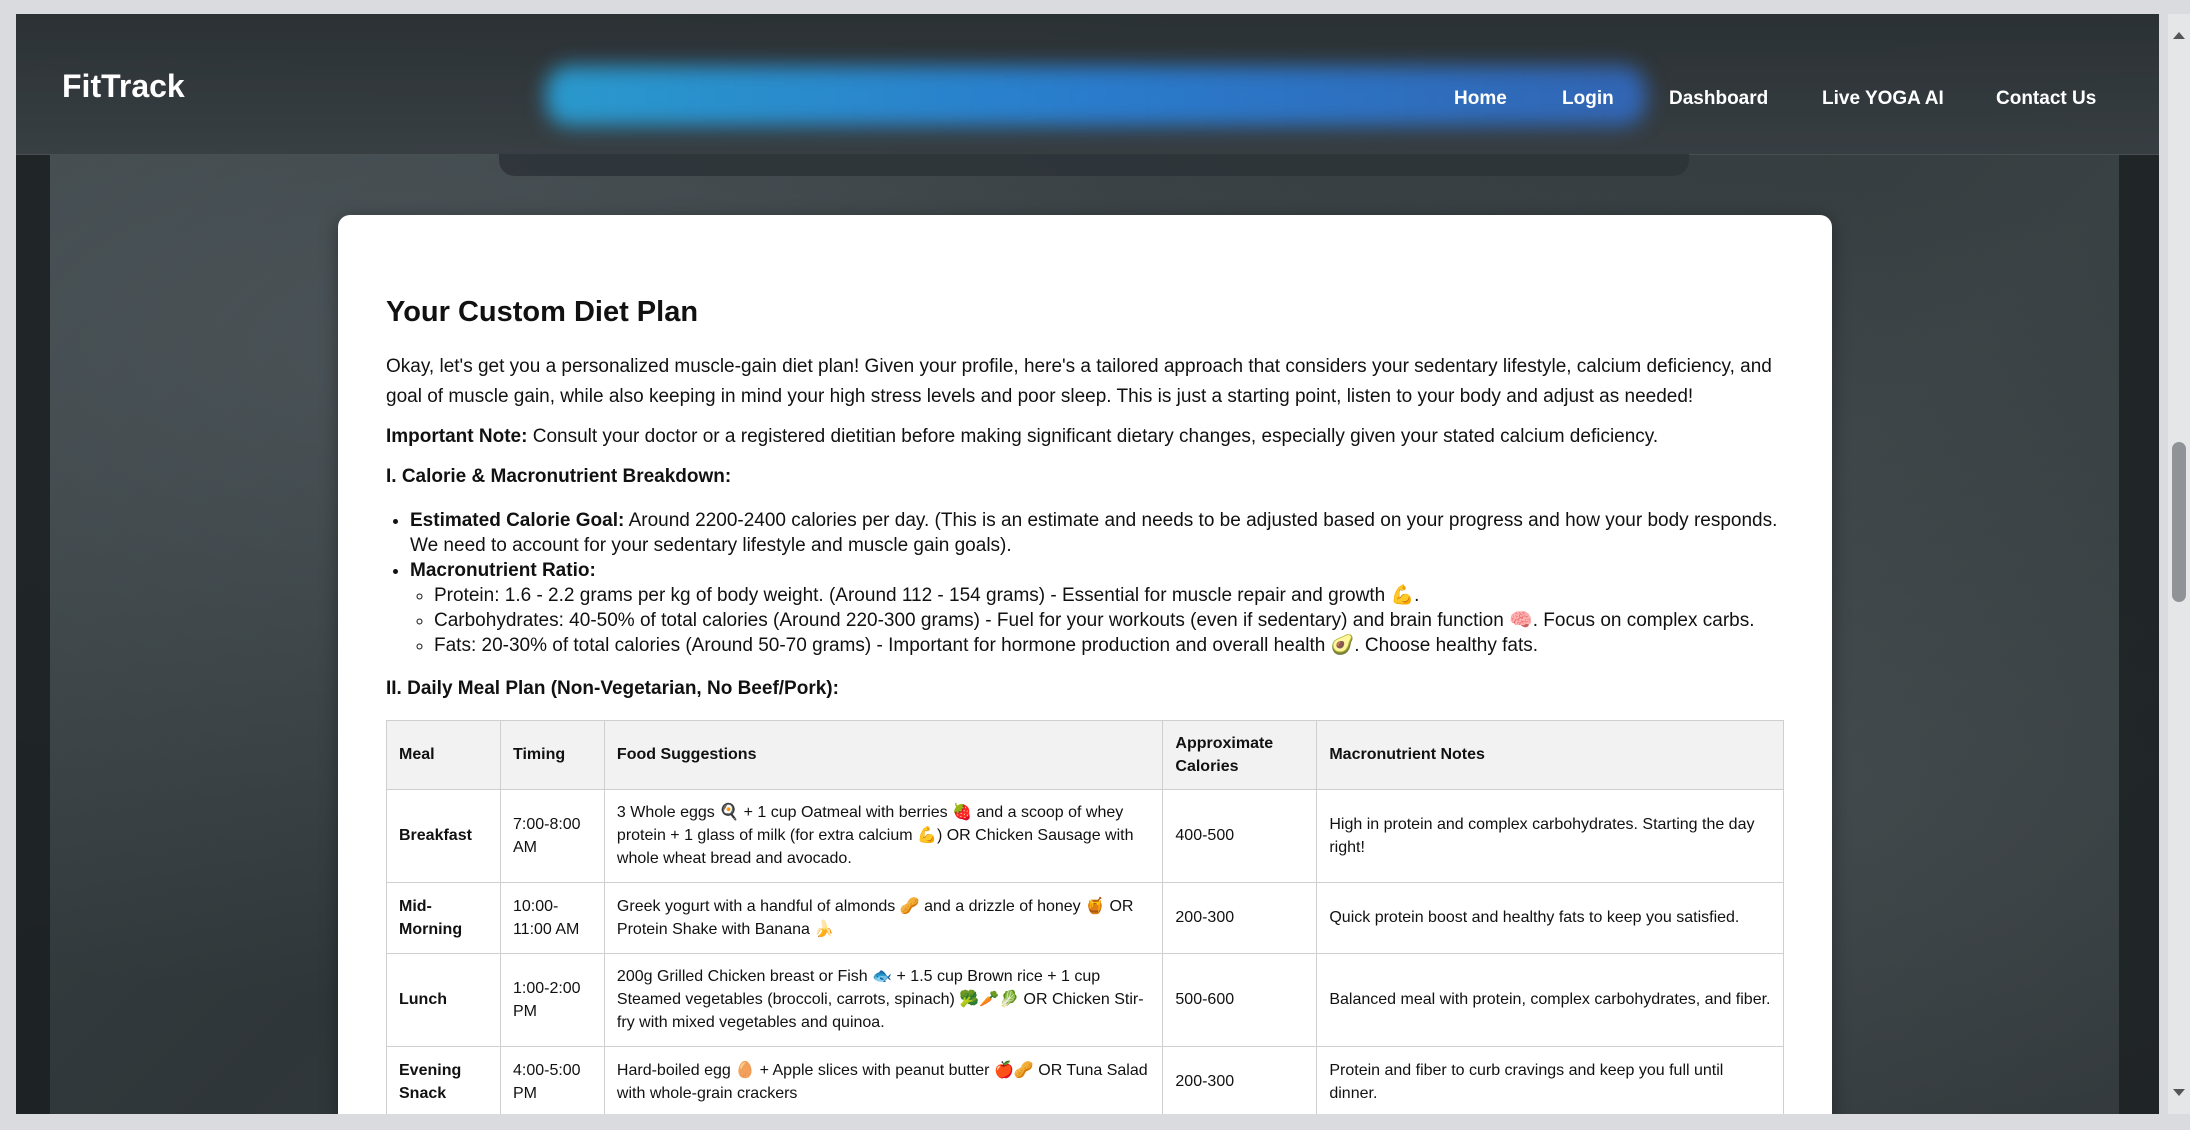 This screenshot has height=1130, width=2190. I want to click on scroll-up-arrow-icon, so click(2179, 35).